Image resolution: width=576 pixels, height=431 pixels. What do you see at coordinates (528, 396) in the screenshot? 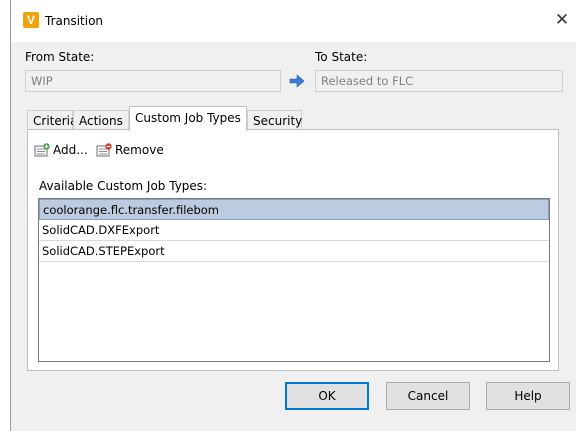
I see `help-button: Help` at bounding box center [528, 396].